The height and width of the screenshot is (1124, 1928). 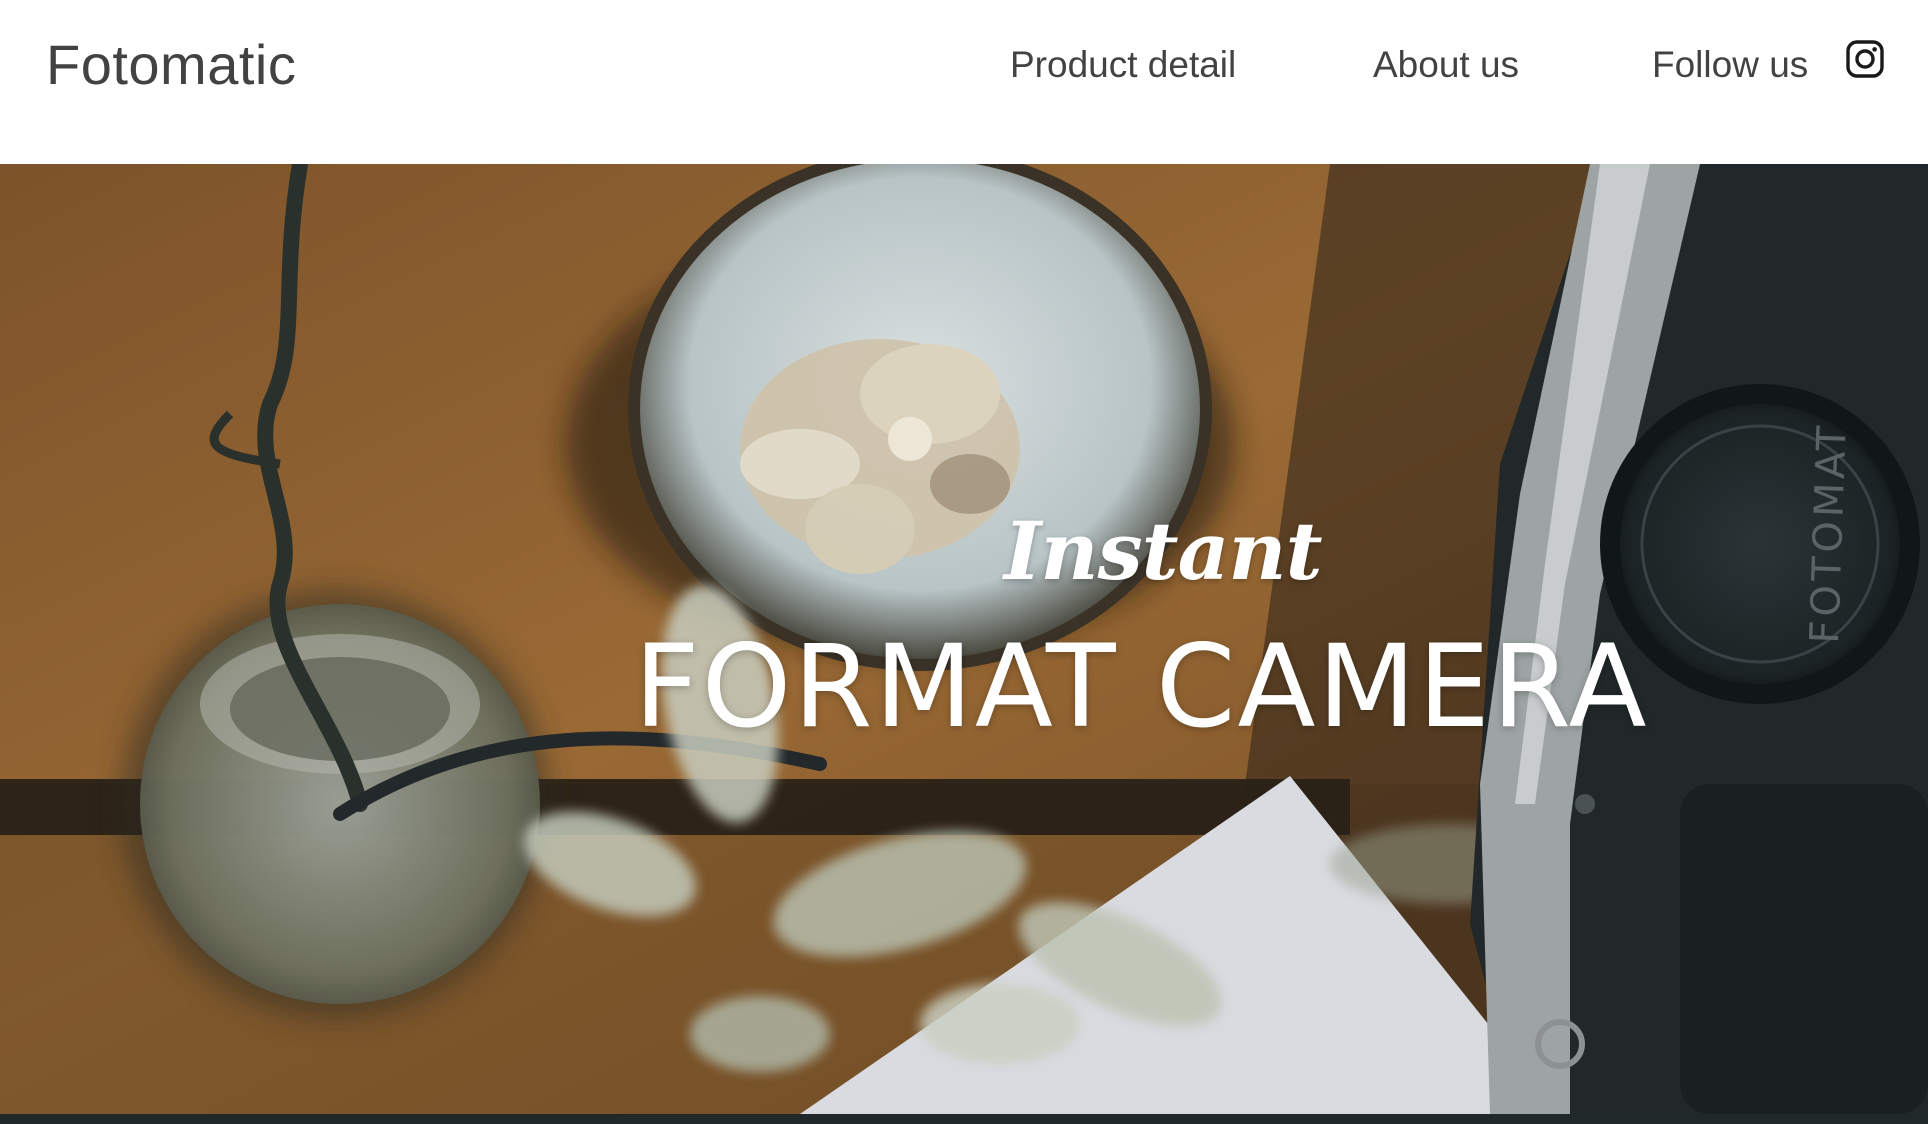 I want to click on bottom-strip, so click(x=964, y=1119).